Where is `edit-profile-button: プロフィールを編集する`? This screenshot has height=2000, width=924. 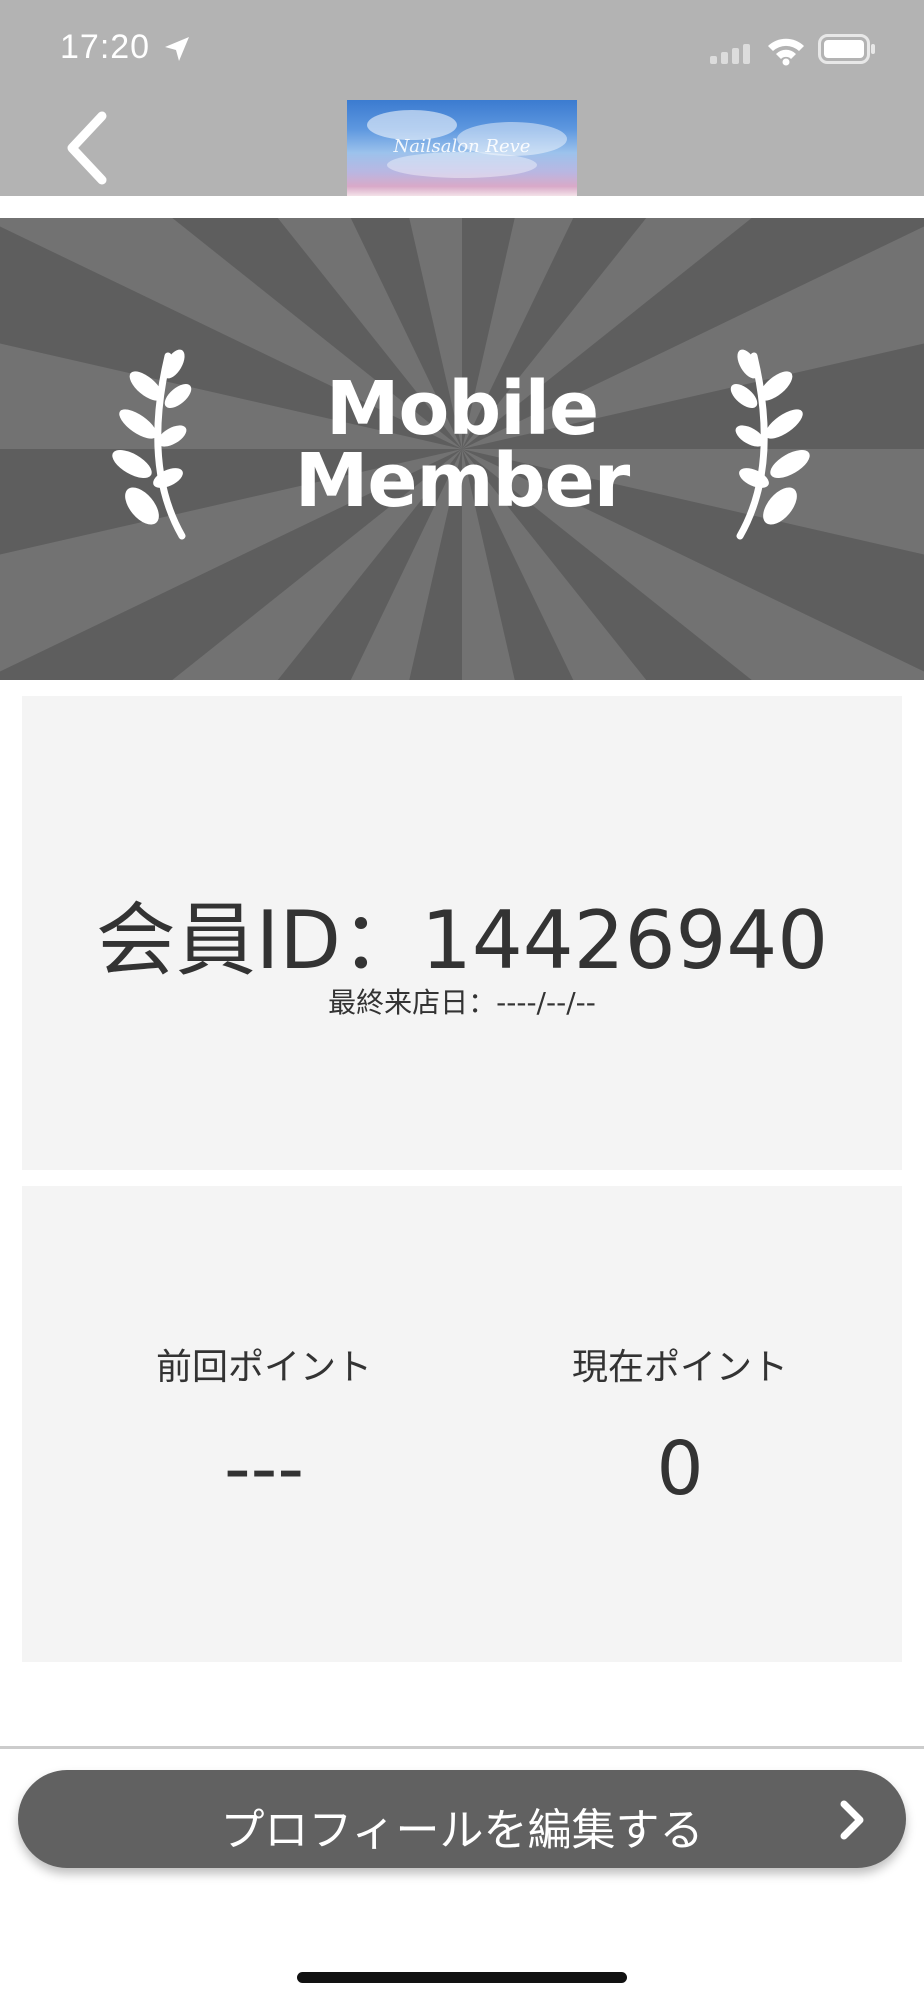 edit-profile-button: プロフィールを編集する is located at coordinates (462, 1819).